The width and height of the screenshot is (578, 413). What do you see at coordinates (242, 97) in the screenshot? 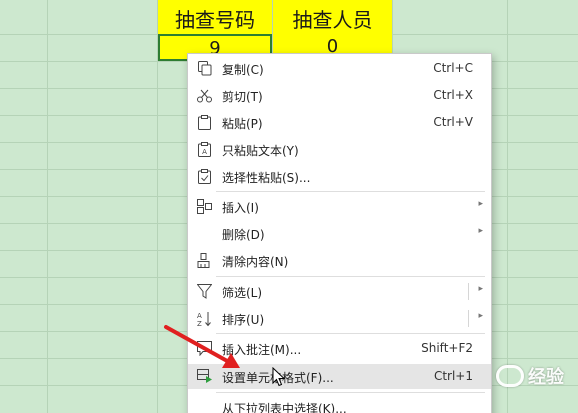
I see `menu-item-label: 剪切(T)` at bounding box center [242, 97].